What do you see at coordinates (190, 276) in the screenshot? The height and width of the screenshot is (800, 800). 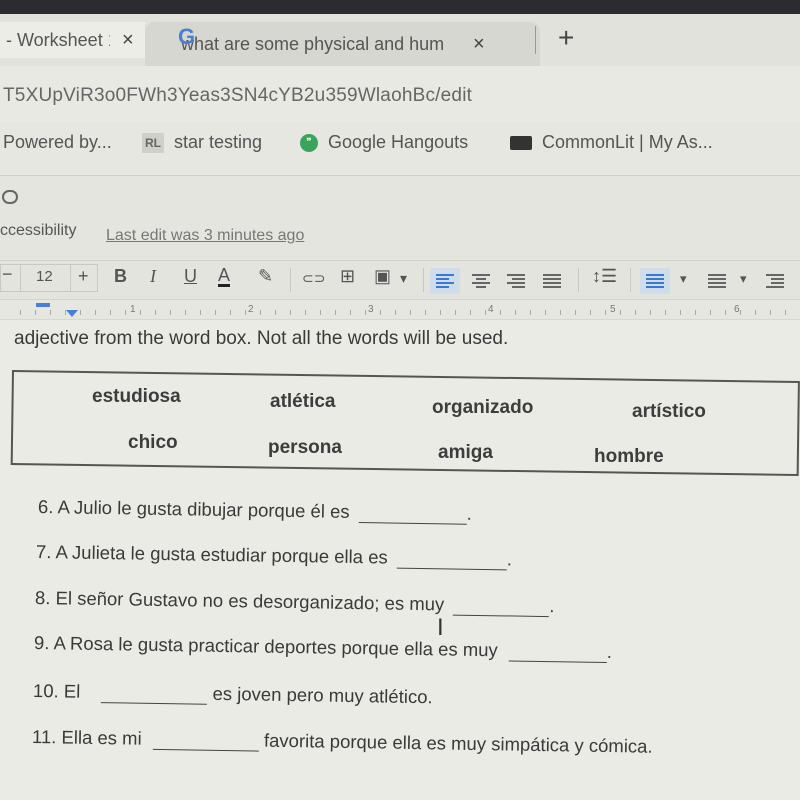 I see `underline-button: U` at bounding box center [190, 276].